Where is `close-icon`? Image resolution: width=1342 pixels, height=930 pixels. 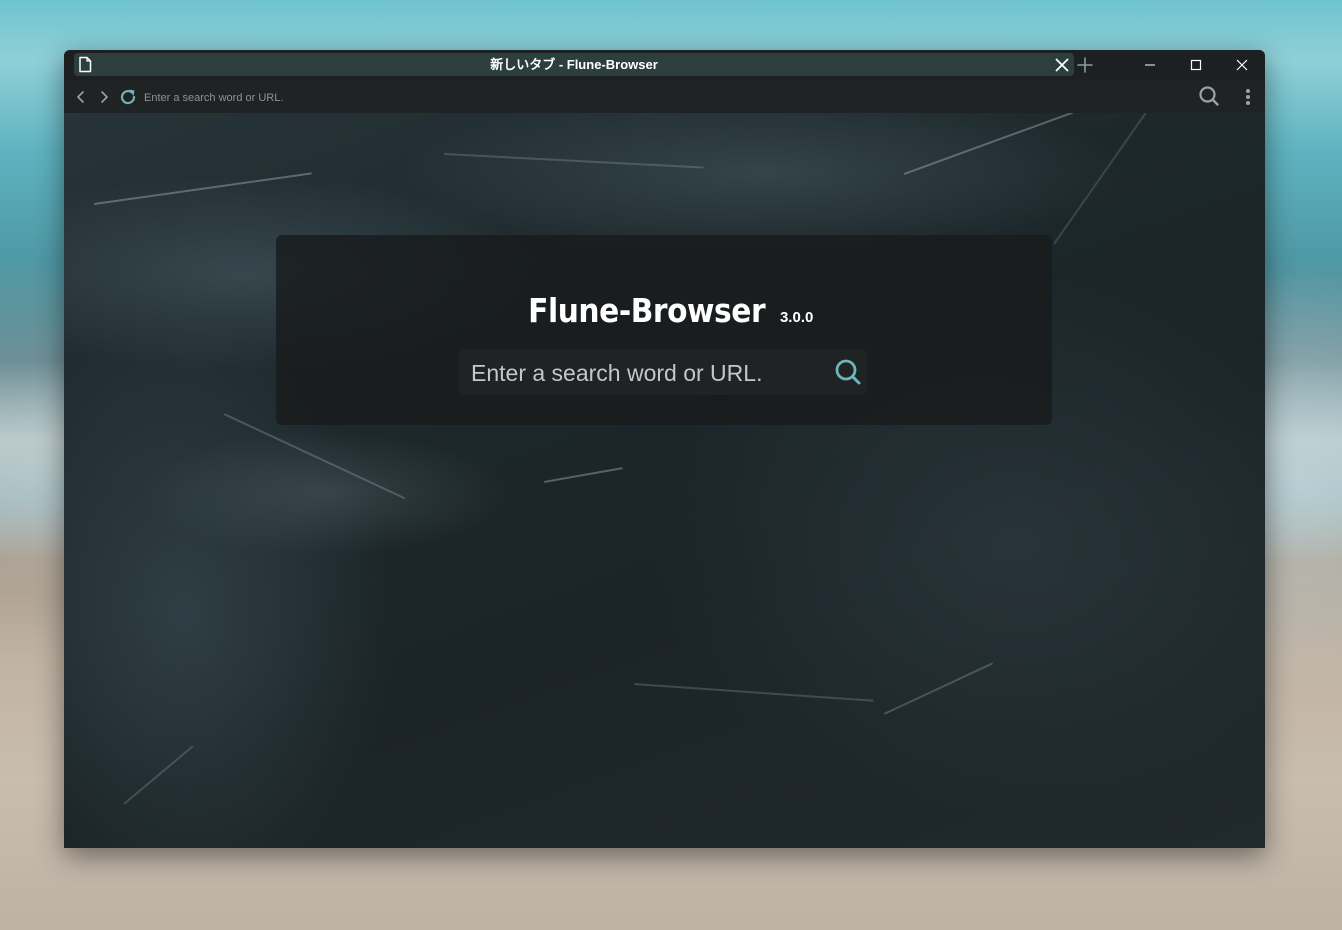
close-icon is located at coordinates (1242, 65).